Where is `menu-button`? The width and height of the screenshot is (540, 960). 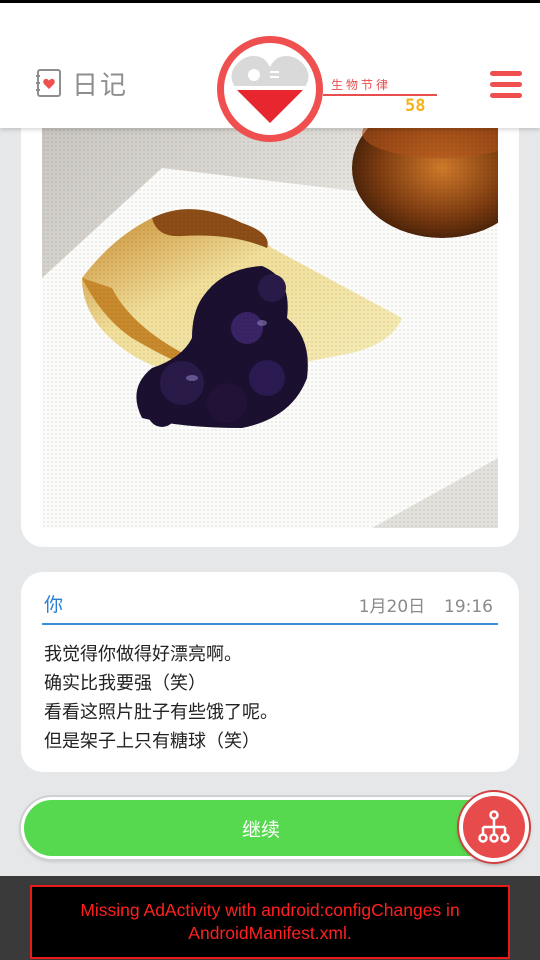 menu-button is located at coordinates (506, 85).